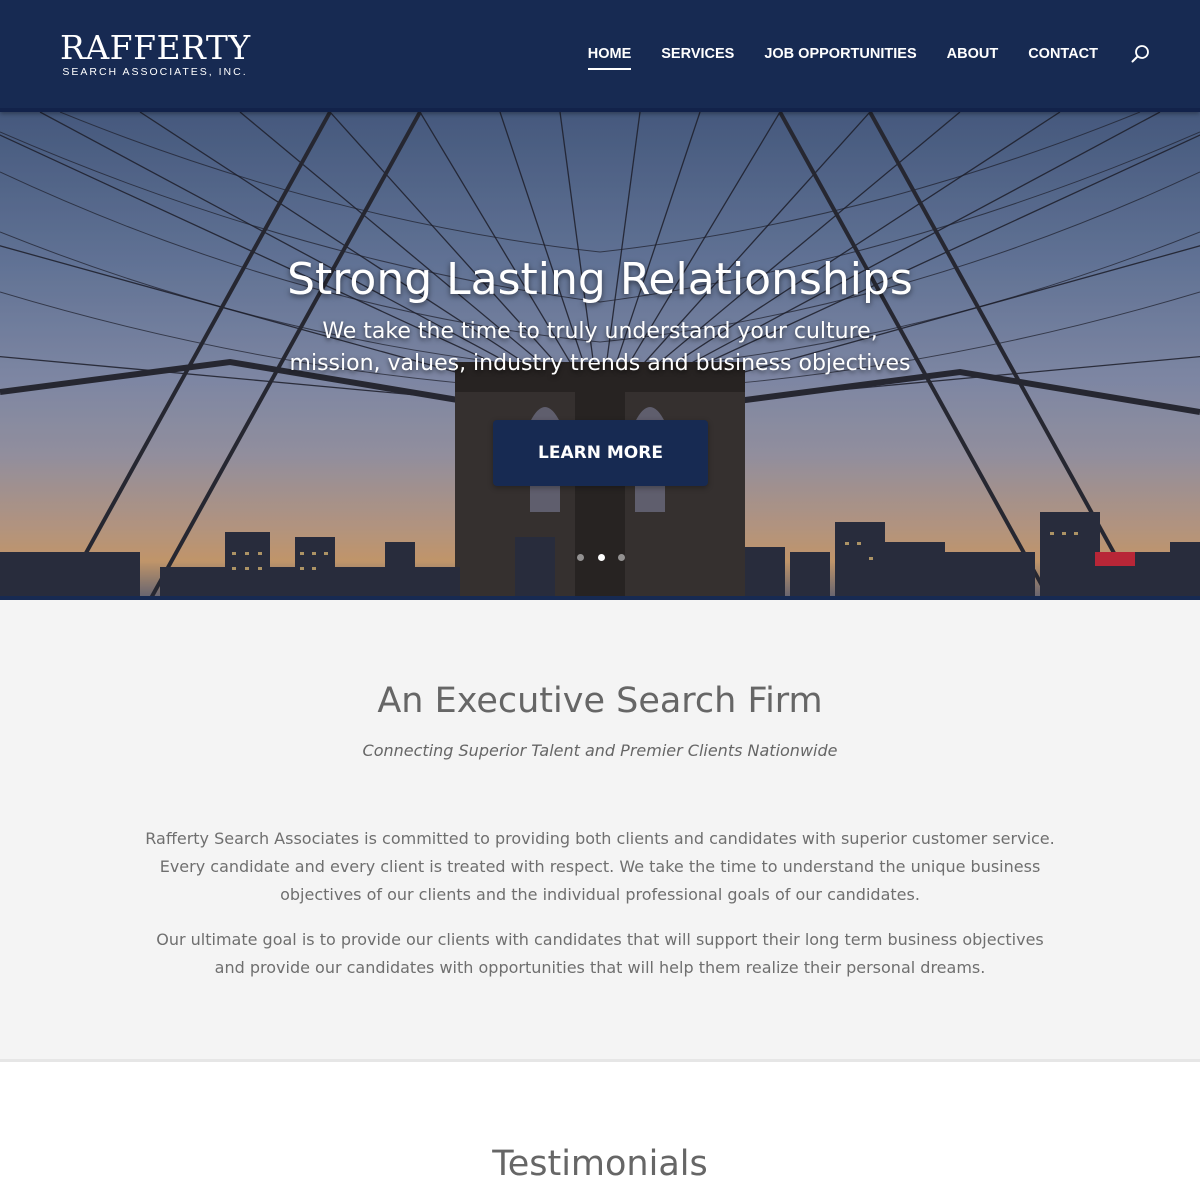  I want to click on logo-main-text: RAFFERTY, so click(155, 47).